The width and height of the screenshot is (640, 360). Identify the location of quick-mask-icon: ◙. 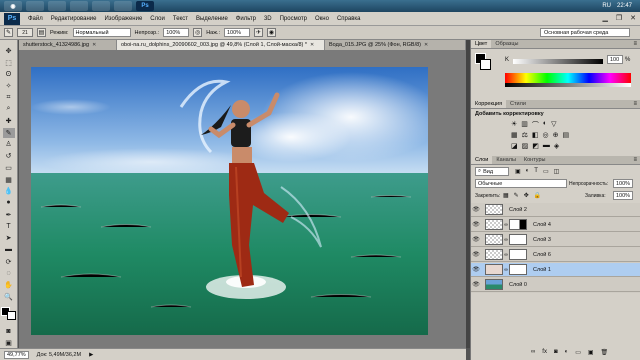
(9, 331).